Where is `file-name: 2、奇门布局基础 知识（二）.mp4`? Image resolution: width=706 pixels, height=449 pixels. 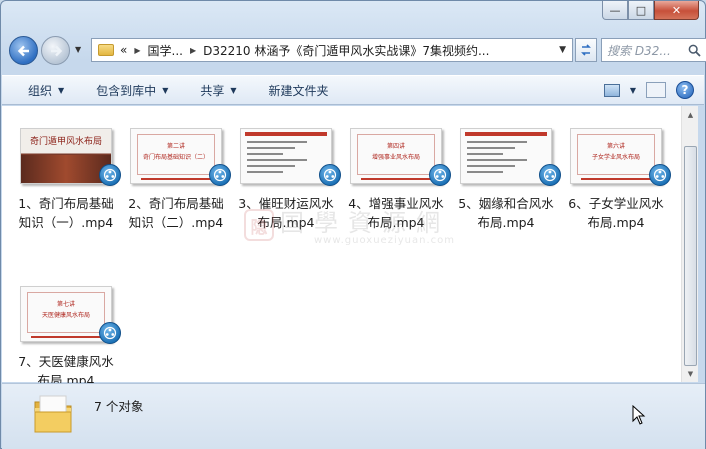 file-name: 2、奇门布局基础 知识（二）.mp4 is located at coordinates (176, 213).